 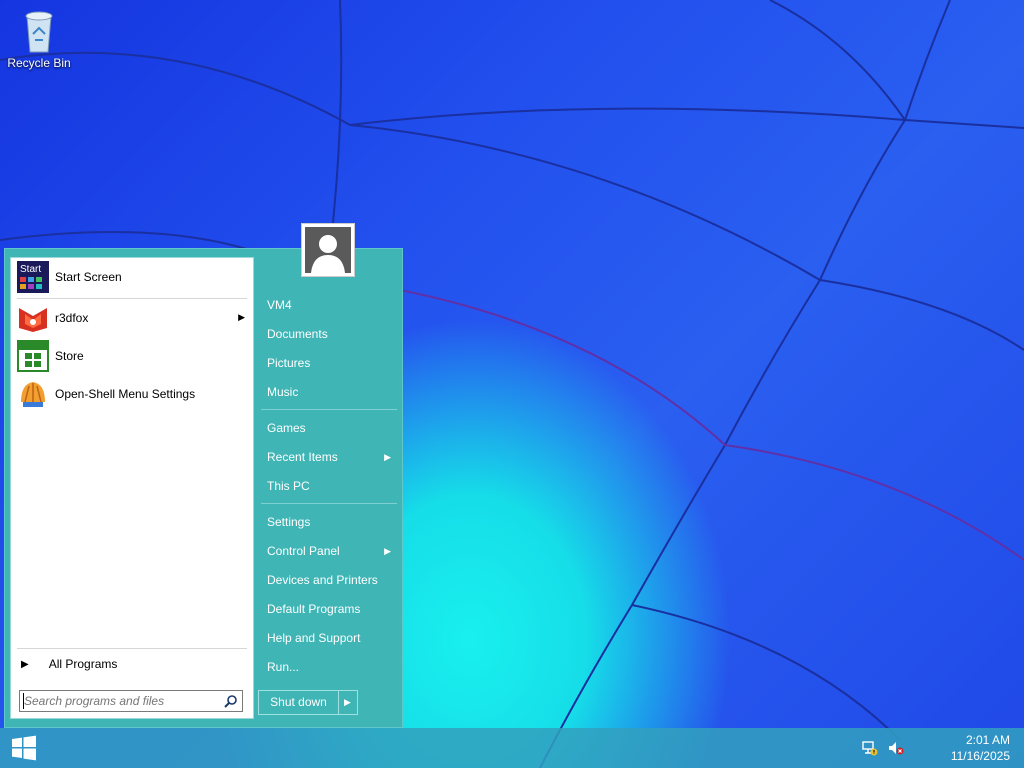 I want to click on right-item-label: Music, so click(x=283, y=392).